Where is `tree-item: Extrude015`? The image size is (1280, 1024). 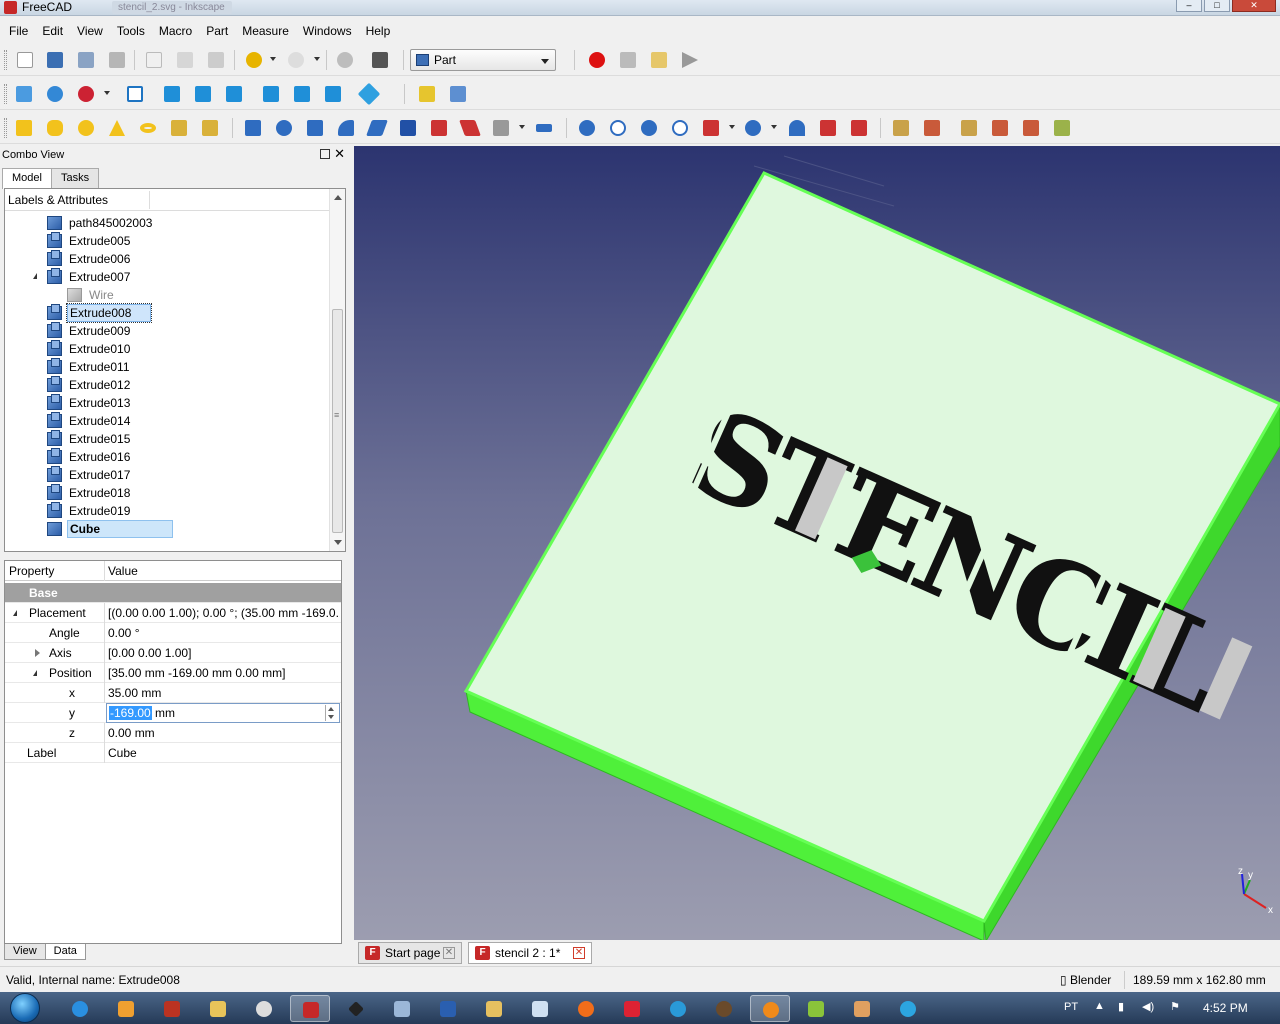 tree-item: Extrude015 is located at coordinates (167, 439).